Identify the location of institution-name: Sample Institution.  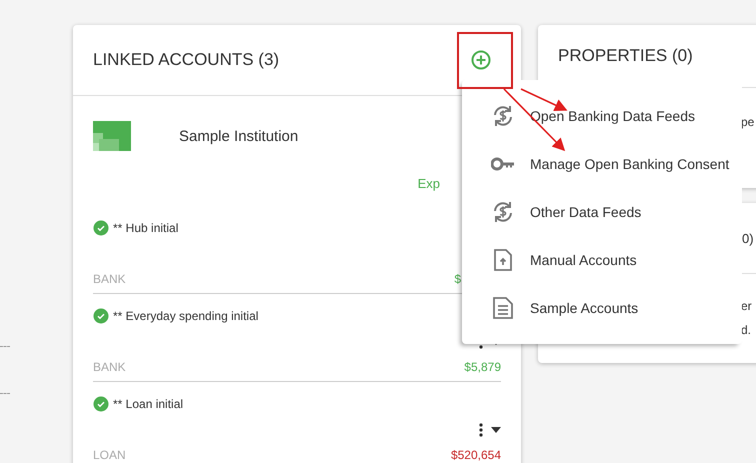
(238, 136).